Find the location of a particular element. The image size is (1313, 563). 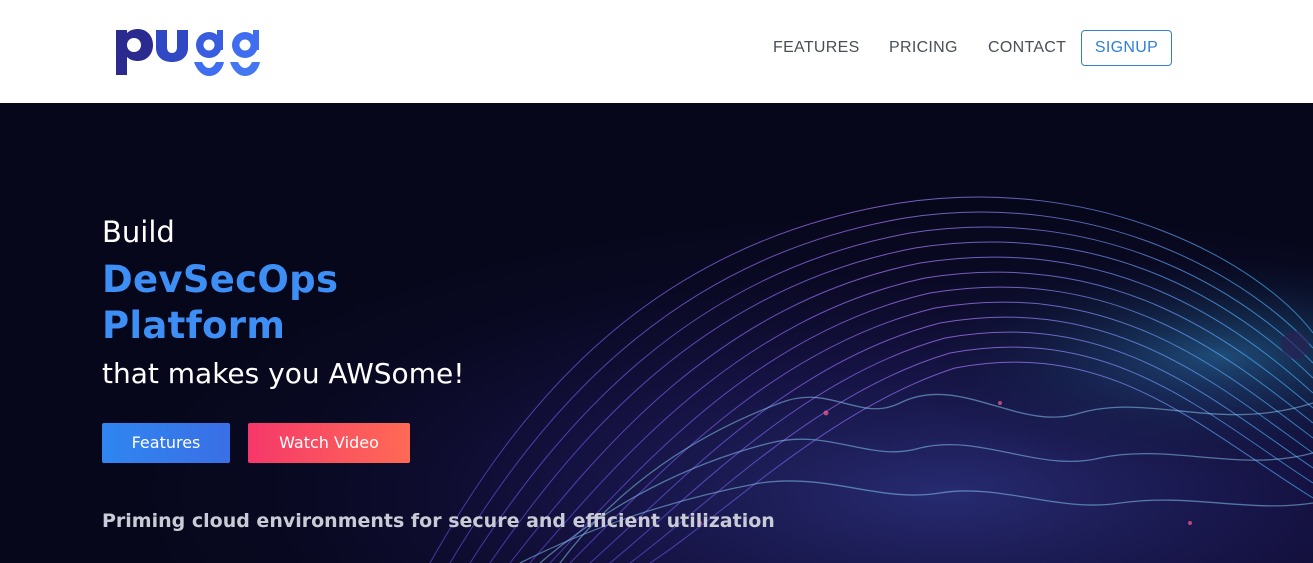

nav-features-link: FEATURES is located at coordinates (816, 48).